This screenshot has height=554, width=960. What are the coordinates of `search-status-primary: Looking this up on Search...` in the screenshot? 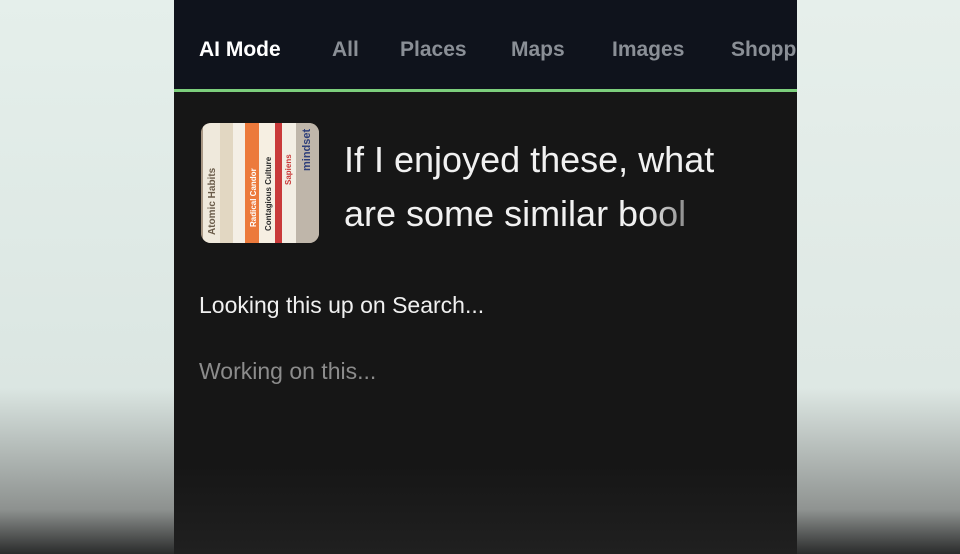 It's located at (342, 305).